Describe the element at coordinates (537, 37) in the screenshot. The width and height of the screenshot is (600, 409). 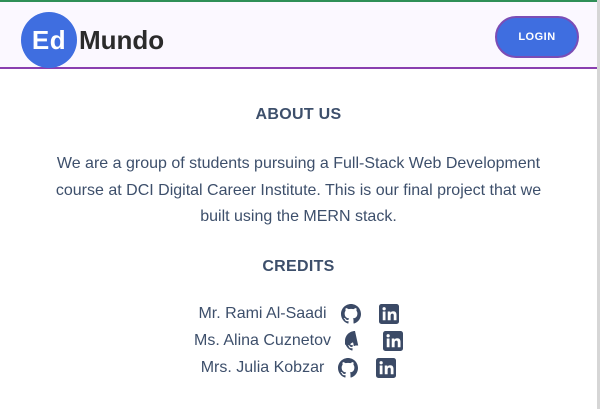
I see `login-button: LOGIN` at that location.